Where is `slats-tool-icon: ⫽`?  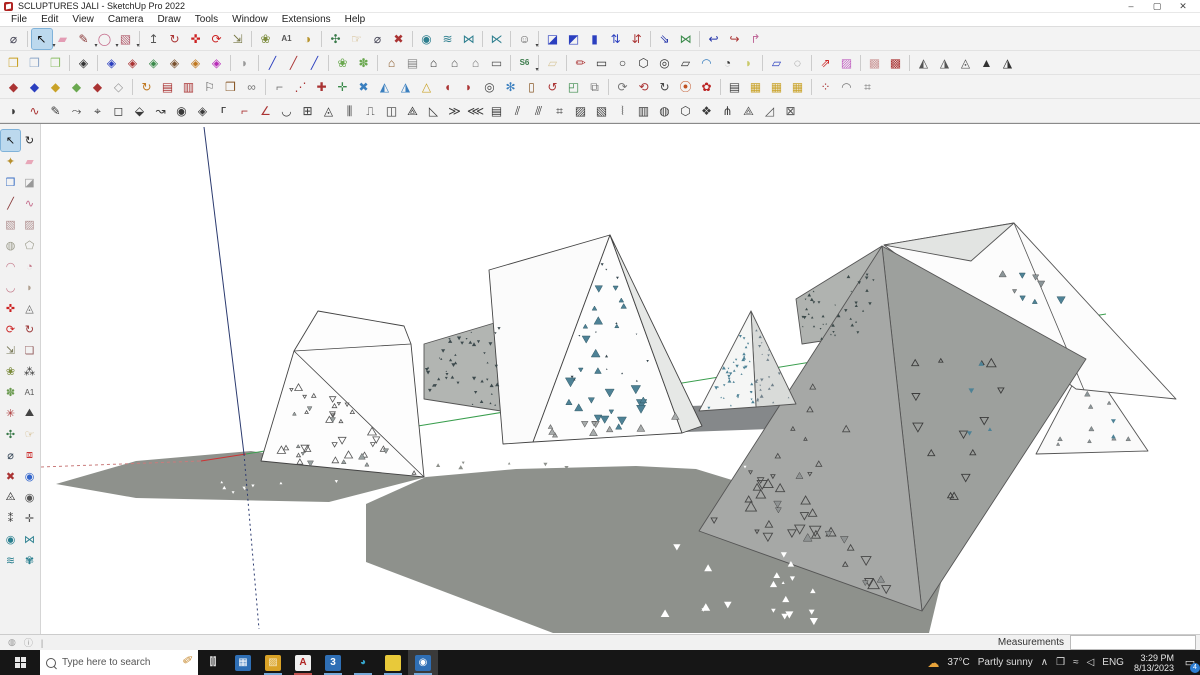
slats-tool-icon: ⫽ is located at coordinates (518, 111).